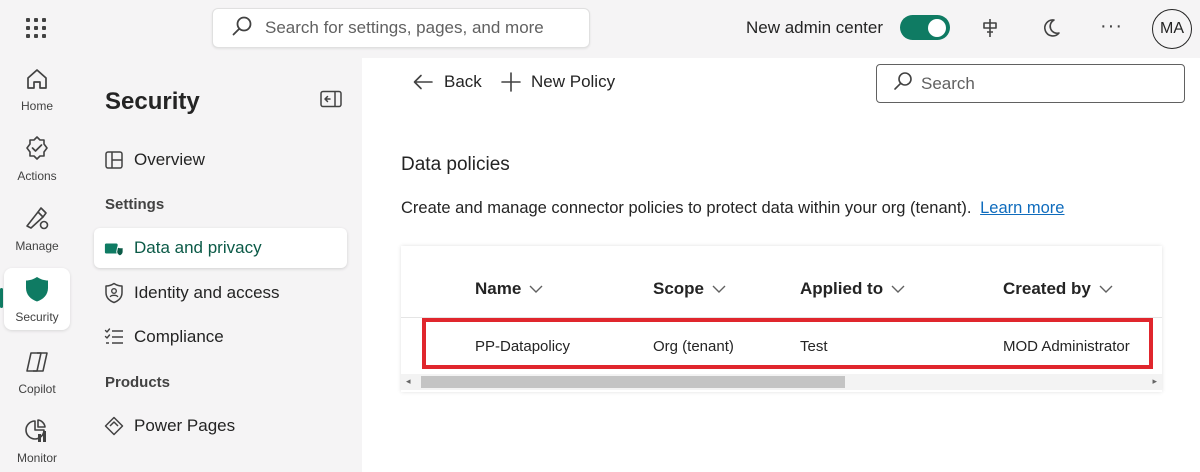 The height and width of the screenshot is (472, 1200). I want to click on table-header: Name Scope Applied to Created by, so click(781, 282).